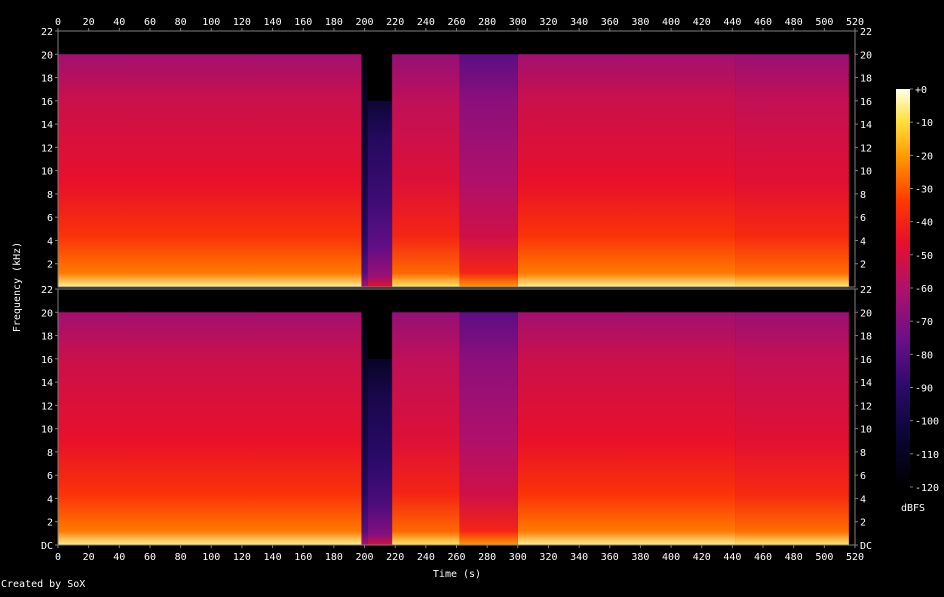 The height and width of the screenshot is (597, 944). I want to click on colorbar-tick-label: -110, so click(927, 455).